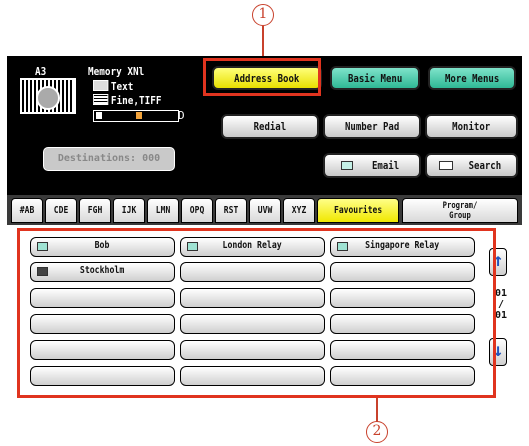 The height and width of the screenshot is (446, 529). What do you see at coordinates (122, 86) in the screenshot?
I see `original-type-text: Text` at bounding box center [122, 86].